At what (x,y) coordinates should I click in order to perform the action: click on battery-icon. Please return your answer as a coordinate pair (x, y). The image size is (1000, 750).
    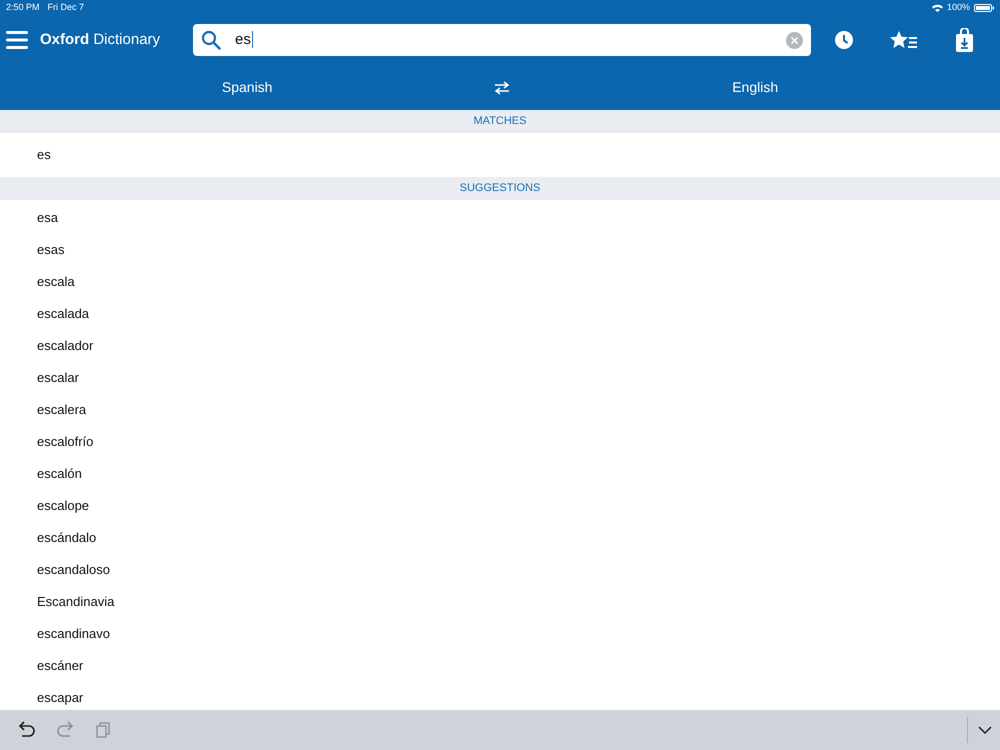
    Looking at the image, I should click on (984, 8).